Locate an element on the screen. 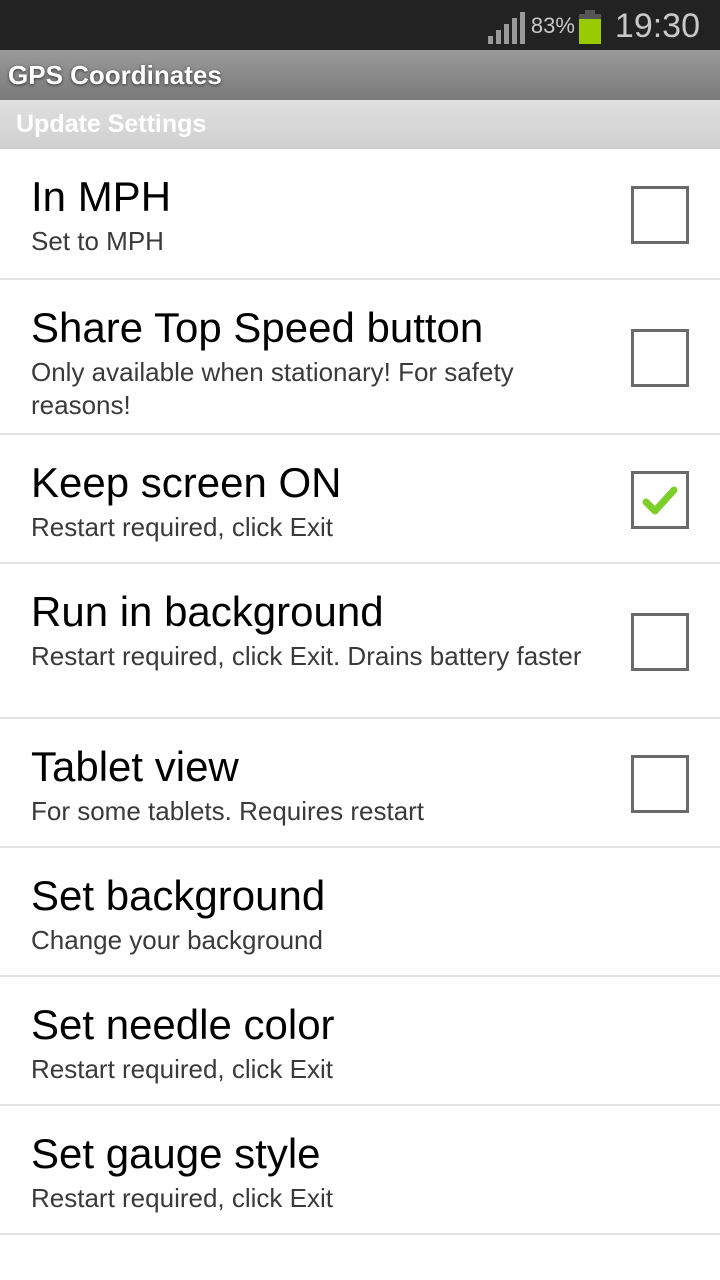 This screenshot has height=1280, width=720. pref-in-mph: In MPH Set to MPH is located at coordinates (360, 214).